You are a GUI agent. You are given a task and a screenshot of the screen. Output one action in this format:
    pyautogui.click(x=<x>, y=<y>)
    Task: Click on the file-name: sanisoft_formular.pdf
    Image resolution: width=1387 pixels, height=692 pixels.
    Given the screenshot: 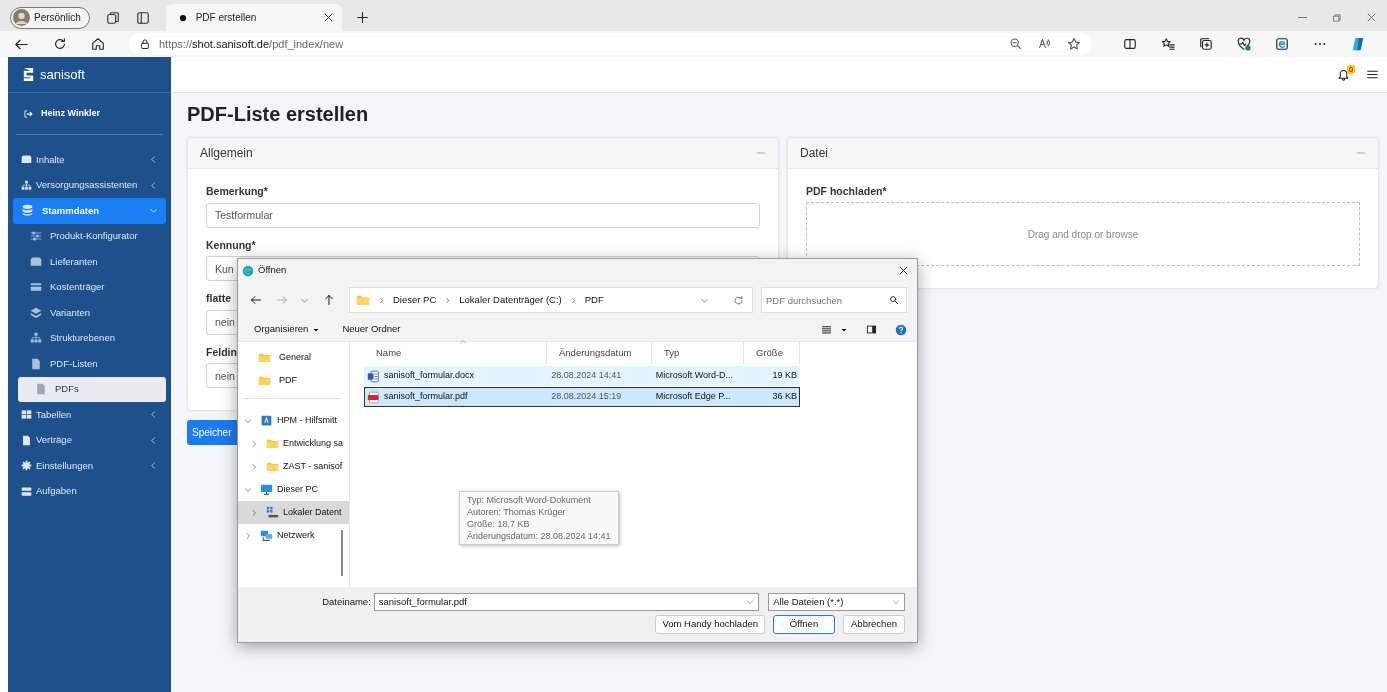 What is the action you would take?
    pyautogui.click(x=426, y=397)
    